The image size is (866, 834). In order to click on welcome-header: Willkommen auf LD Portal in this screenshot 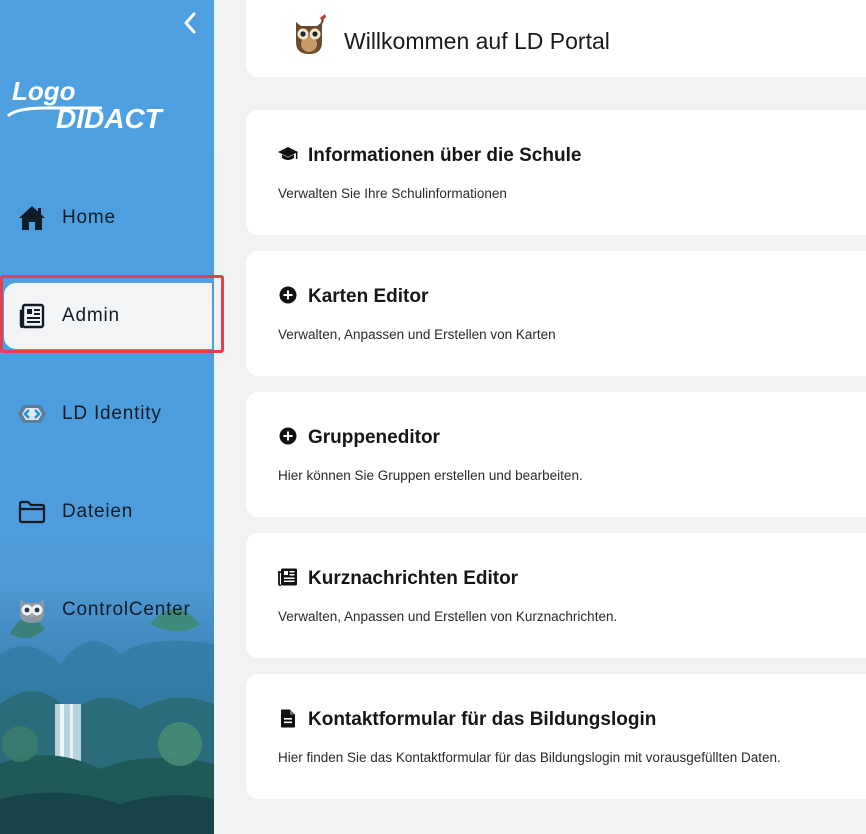, I will do `click(556, 38)`.